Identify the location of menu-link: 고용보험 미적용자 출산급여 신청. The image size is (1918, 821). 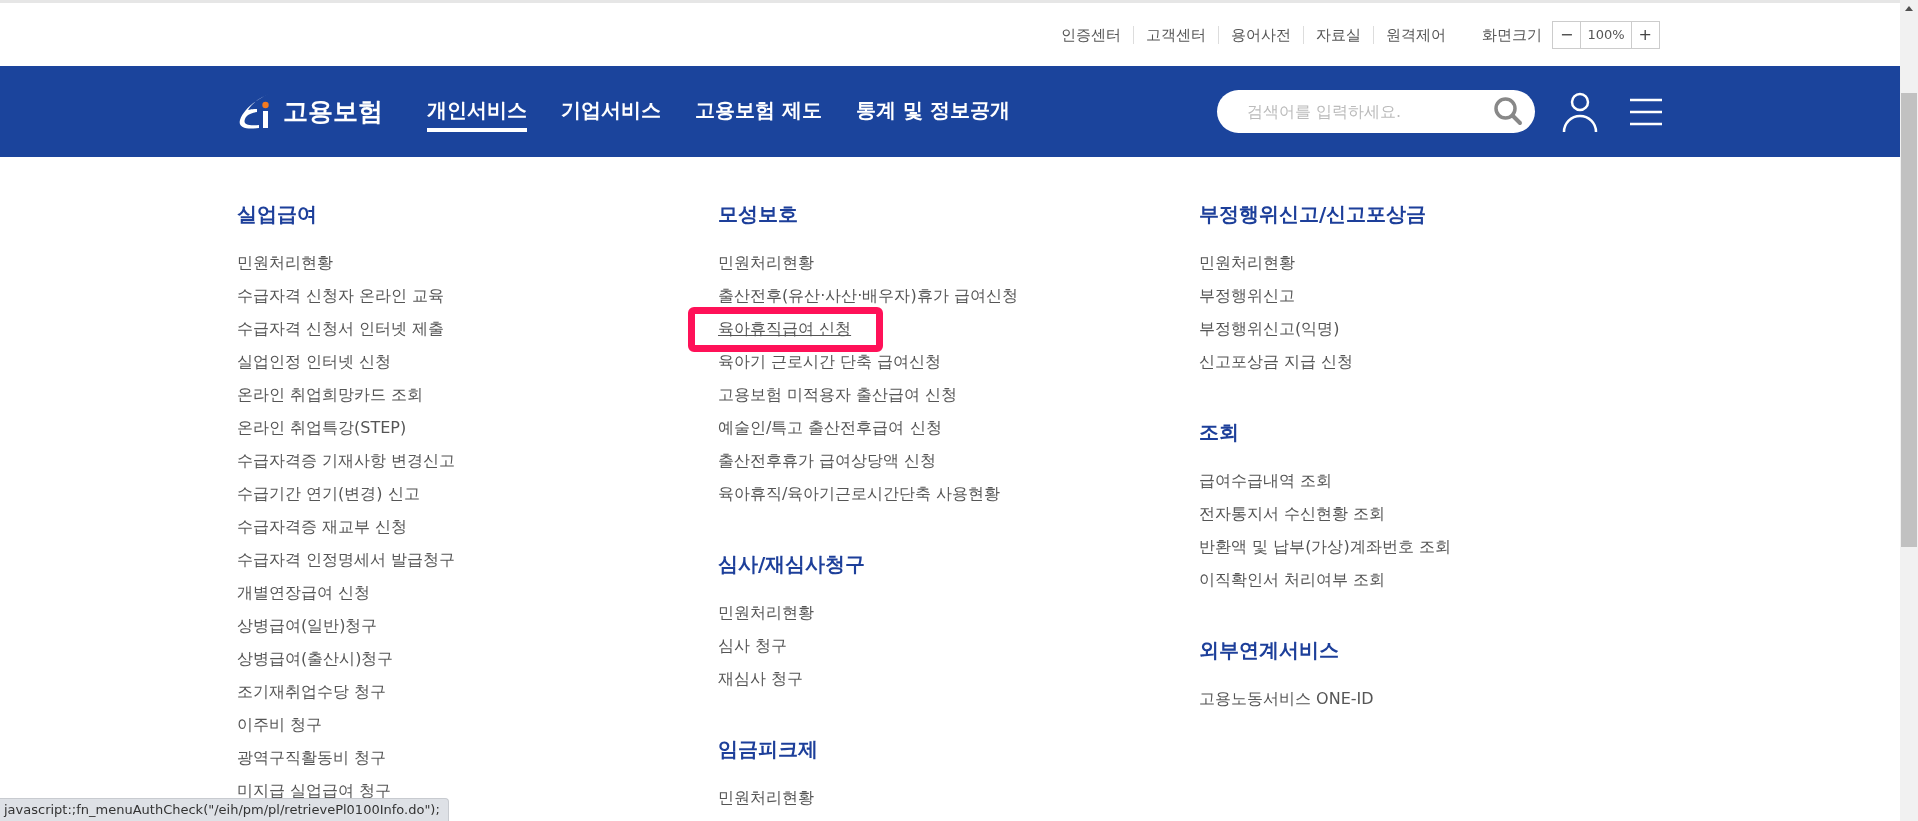
(838, 394).